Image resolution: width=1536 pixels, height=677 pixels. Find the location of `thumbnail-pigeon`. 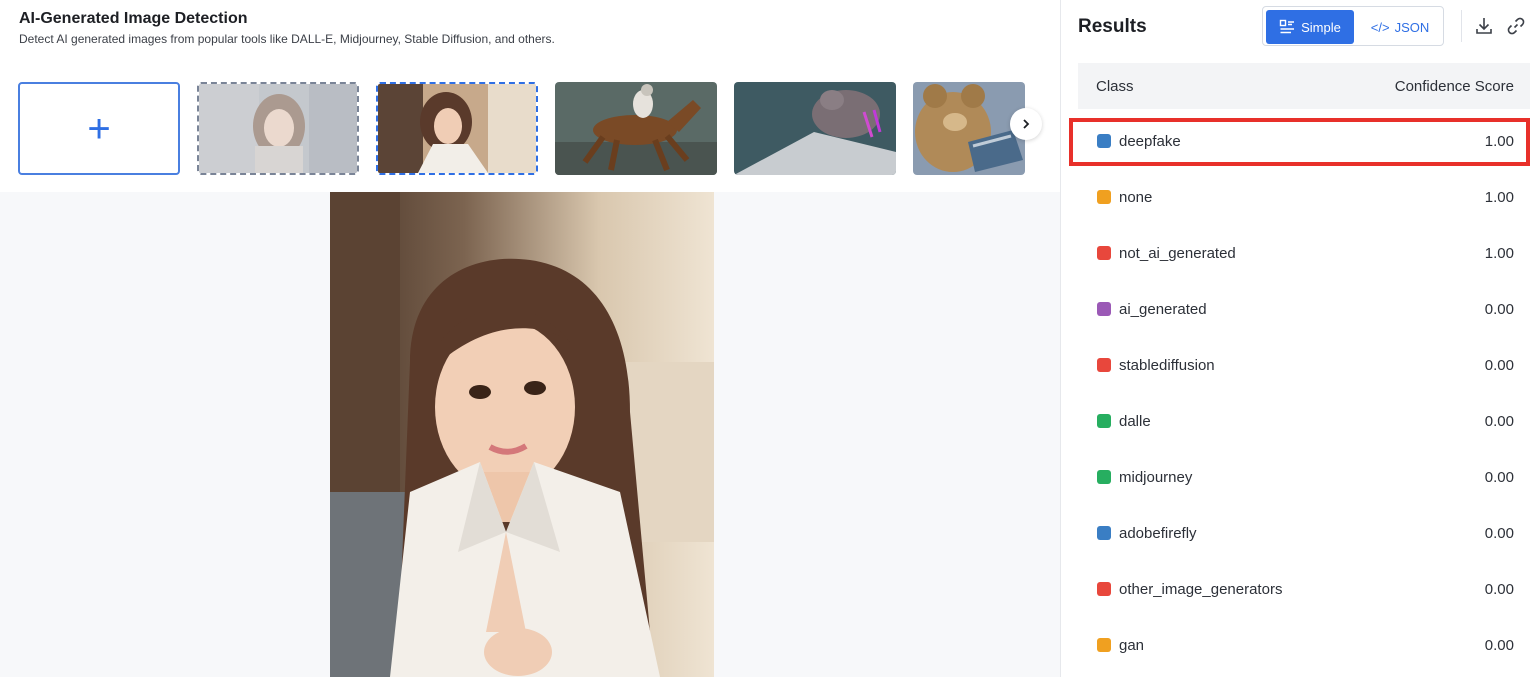

thumbnail-pigeon is located at coordinates (815, 128).